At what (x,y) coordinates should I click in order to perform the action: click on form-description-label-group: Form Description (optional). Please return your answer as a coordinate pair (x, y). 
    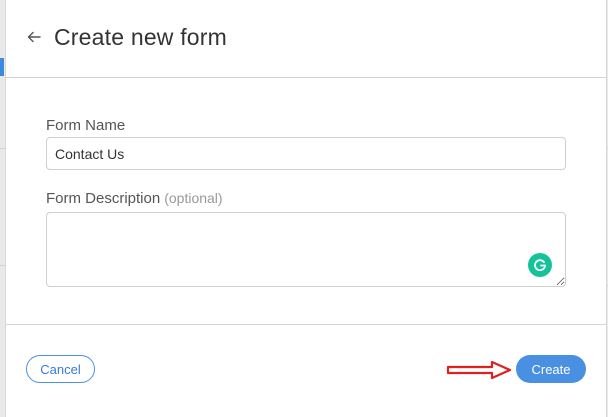
    Looking at the image, I should click on (134, 198).